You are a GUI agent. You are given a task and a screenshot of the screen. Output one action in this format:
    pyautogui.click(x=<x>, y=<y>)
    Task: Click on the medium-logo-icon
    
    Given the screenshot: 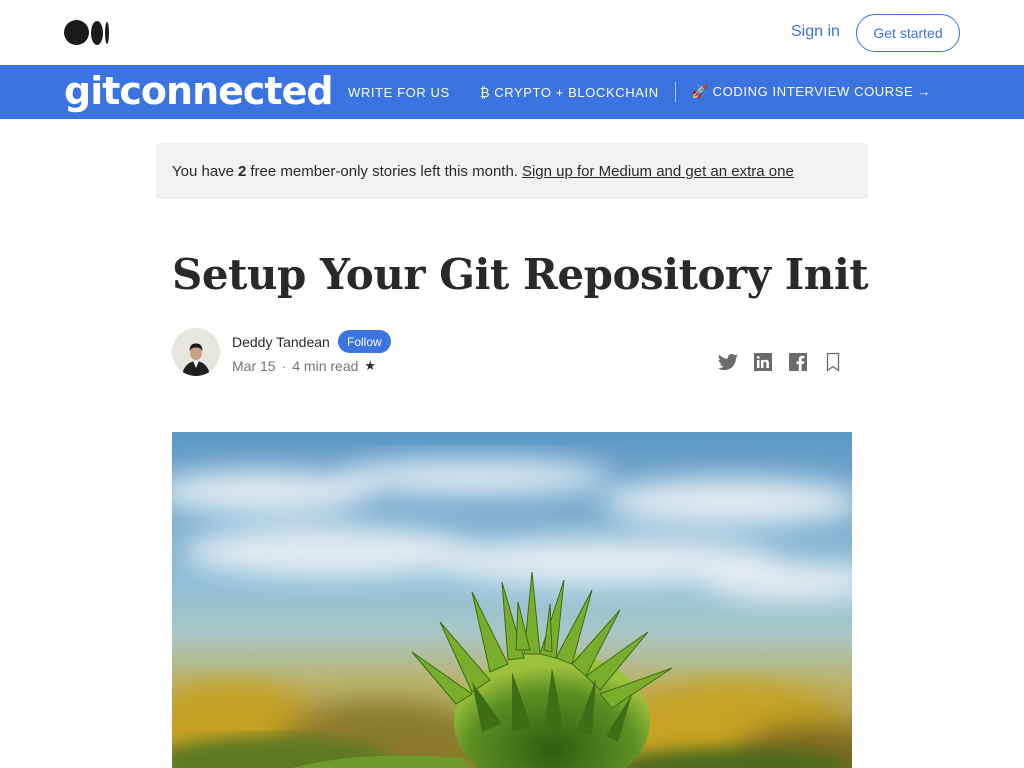 What is the action you would take?
    pyautogui.click(x=87, y=32)
    